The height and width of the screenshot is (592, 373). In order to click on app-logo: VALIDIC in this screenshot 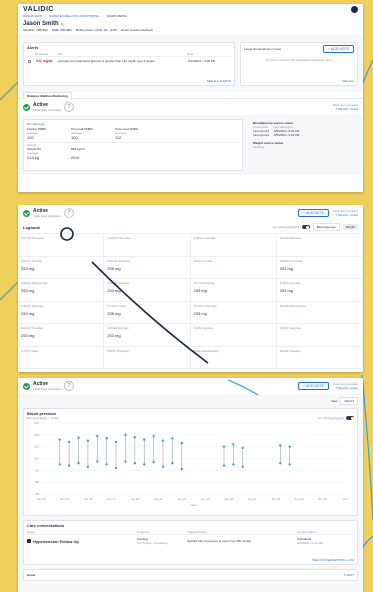, I will do `click(38, 9)`.